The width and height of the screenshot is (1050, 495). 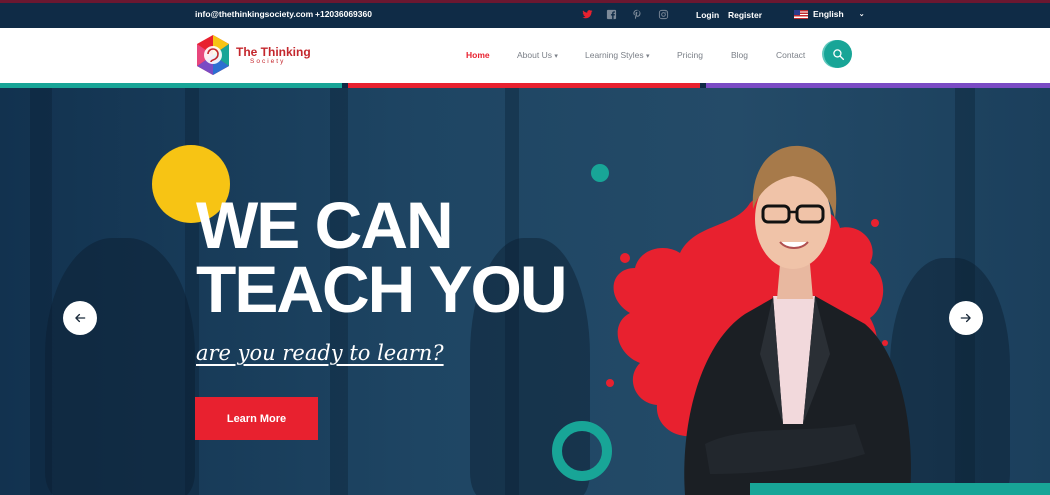 I want to click on brand-tagline: Society, so click(x=268, y=61).